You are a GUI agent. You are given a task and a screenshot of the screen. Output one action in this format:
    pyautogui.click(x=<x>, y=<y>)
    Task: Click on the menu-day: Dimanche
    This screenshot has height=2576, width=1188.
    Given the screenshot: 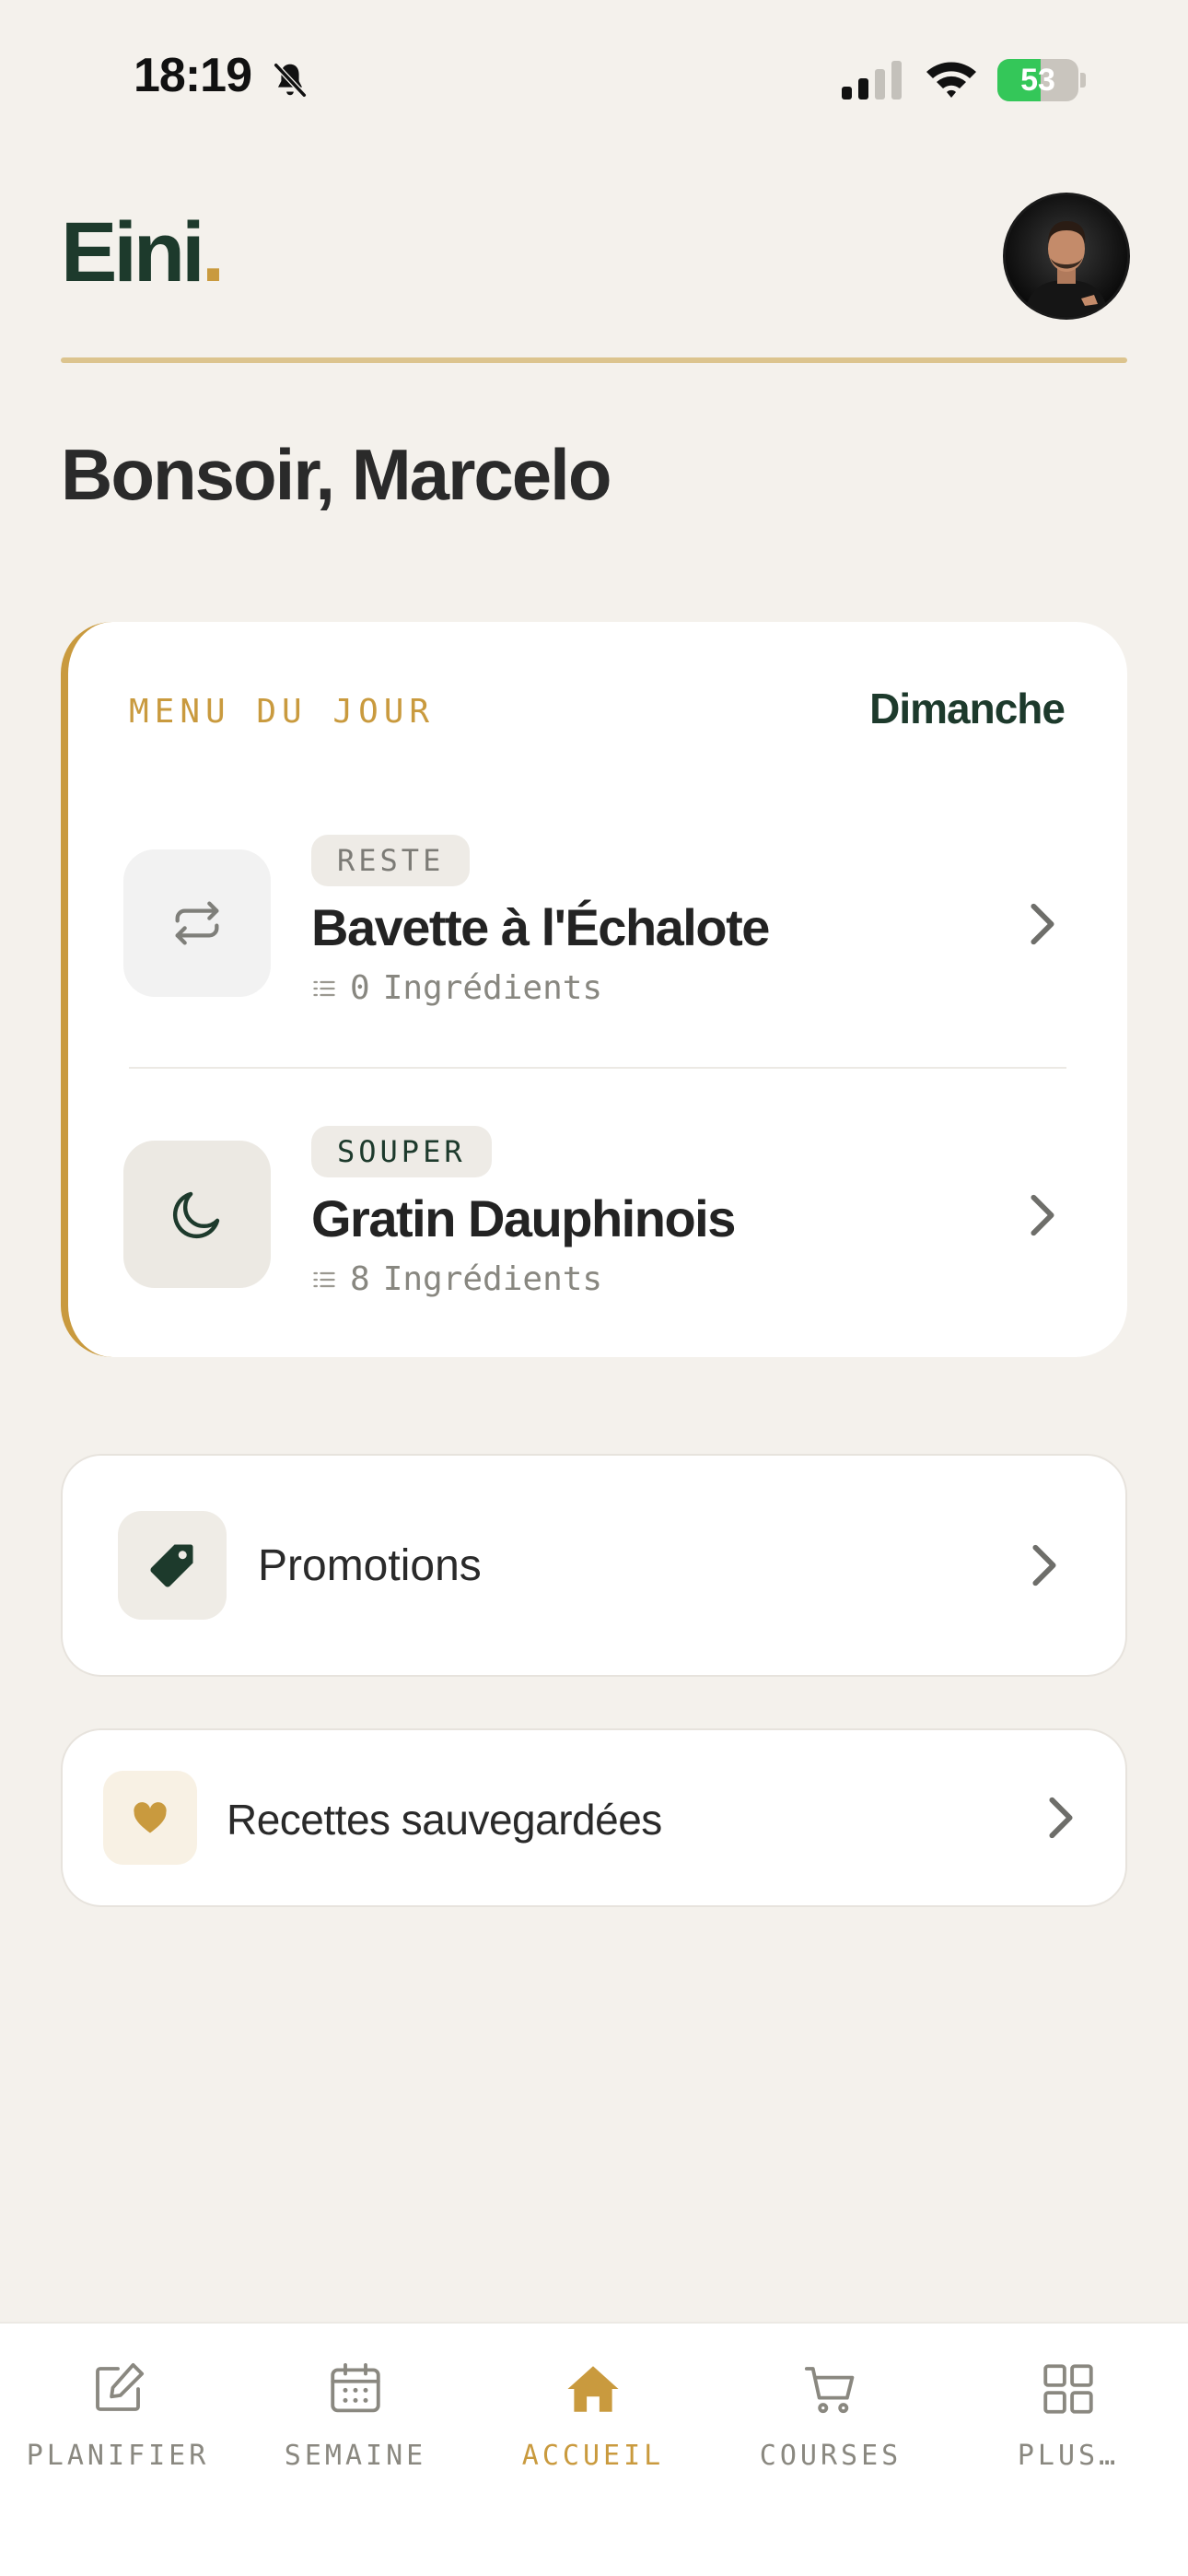 What is the action you would take?
    pyautogui.click(x=967, y=708)
    